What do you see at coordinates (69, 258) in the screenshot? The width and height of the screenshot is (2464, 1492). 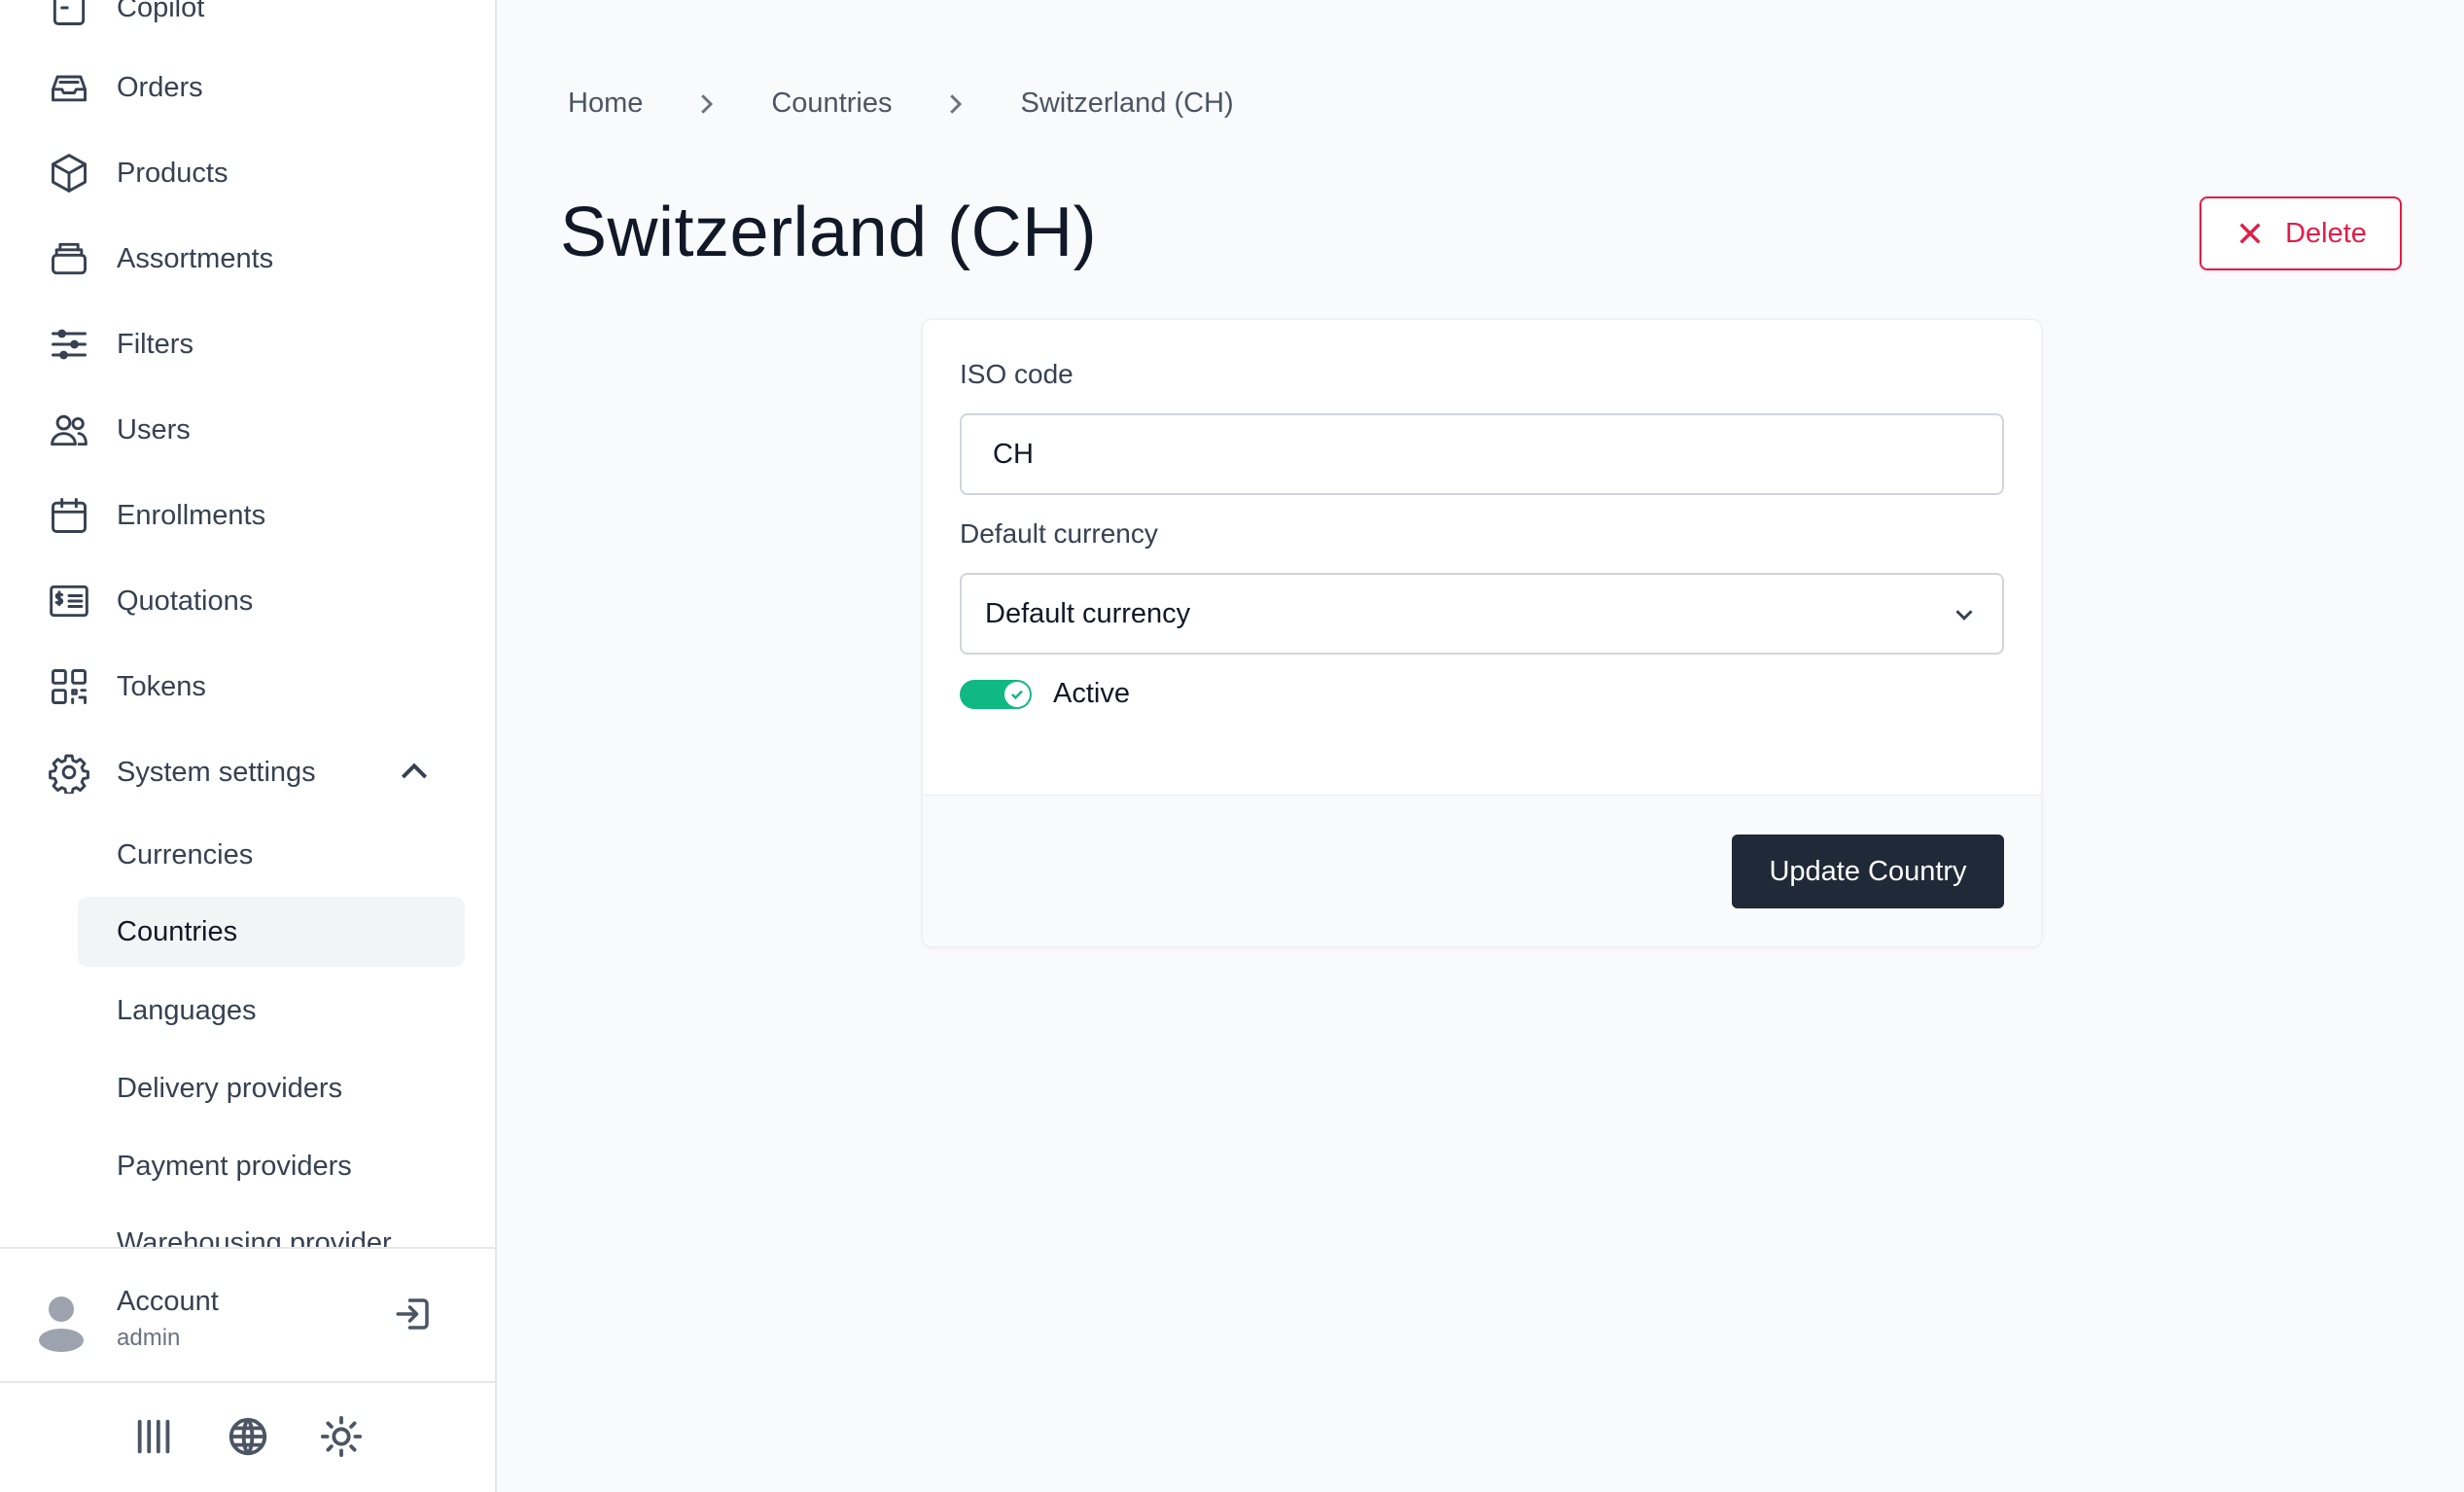 I see `stack-icon` at bounding box center [69, 258].